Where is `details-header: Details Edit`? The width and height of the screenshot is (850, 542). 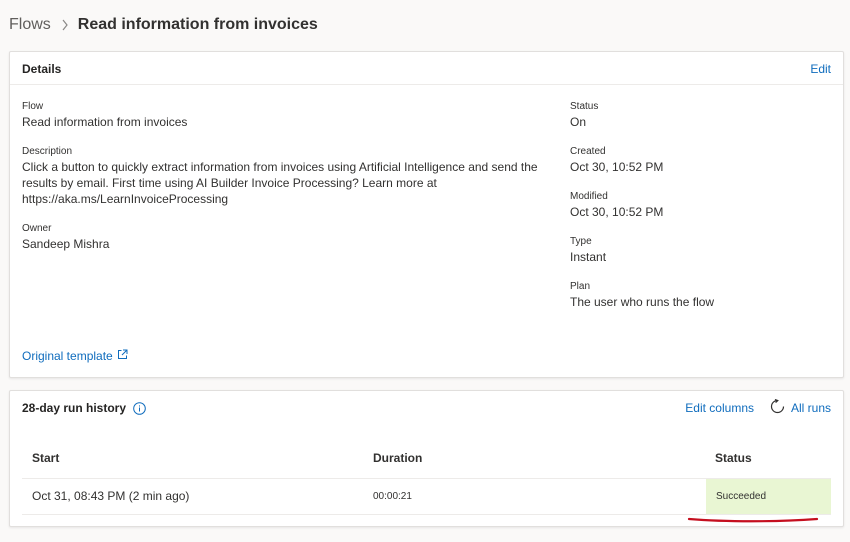 details-header: Details Edit is located at coordinates (426, 68).